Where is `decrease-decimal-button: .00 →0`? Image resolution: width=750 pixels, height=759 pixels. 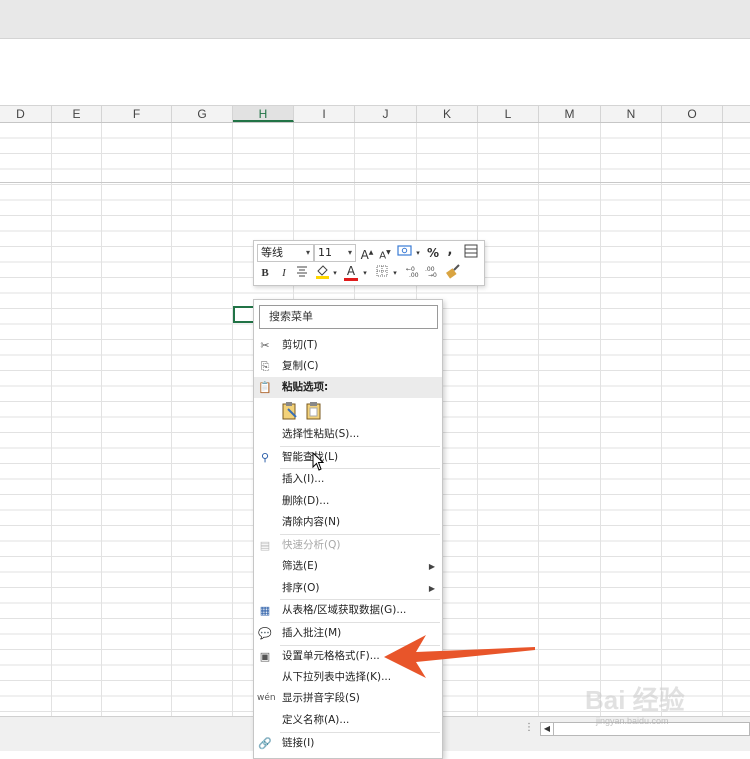 decrease-decimal-button: .00 →0 is located at coordinates (432, 272).